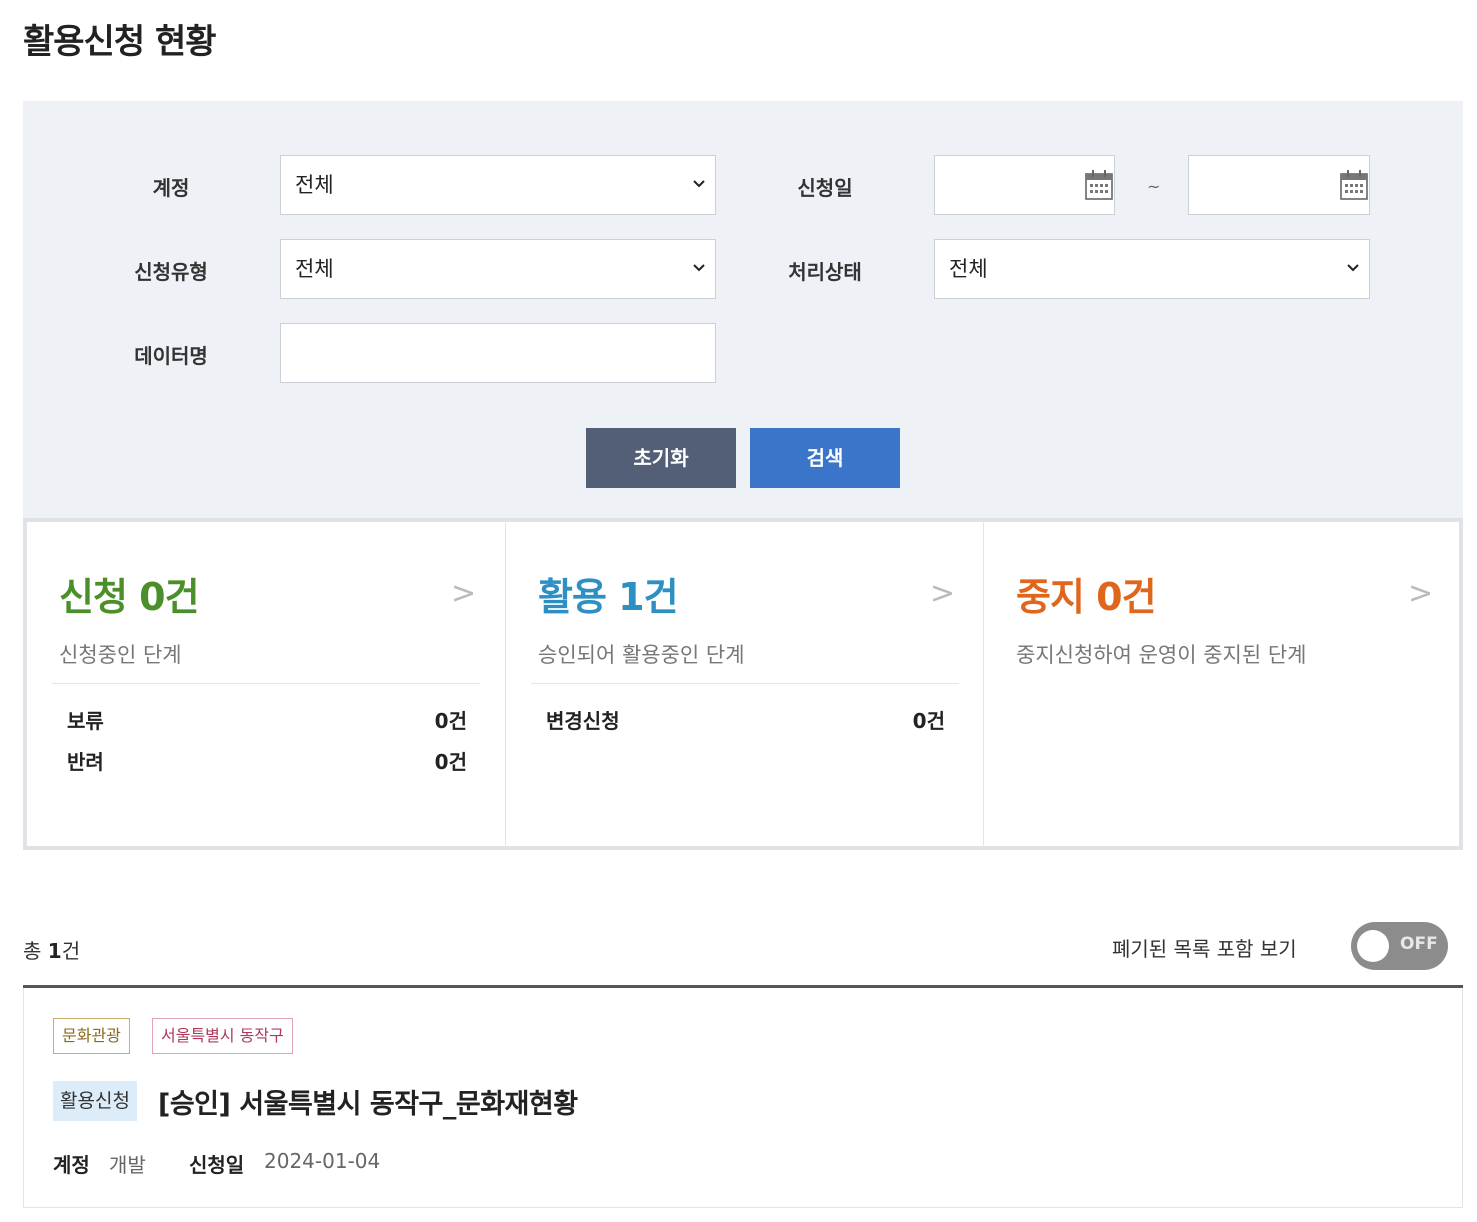  Describe the element at coordinates (1086, 597) in the screenshot. I see `stat-title: 중지 0건` at that location.